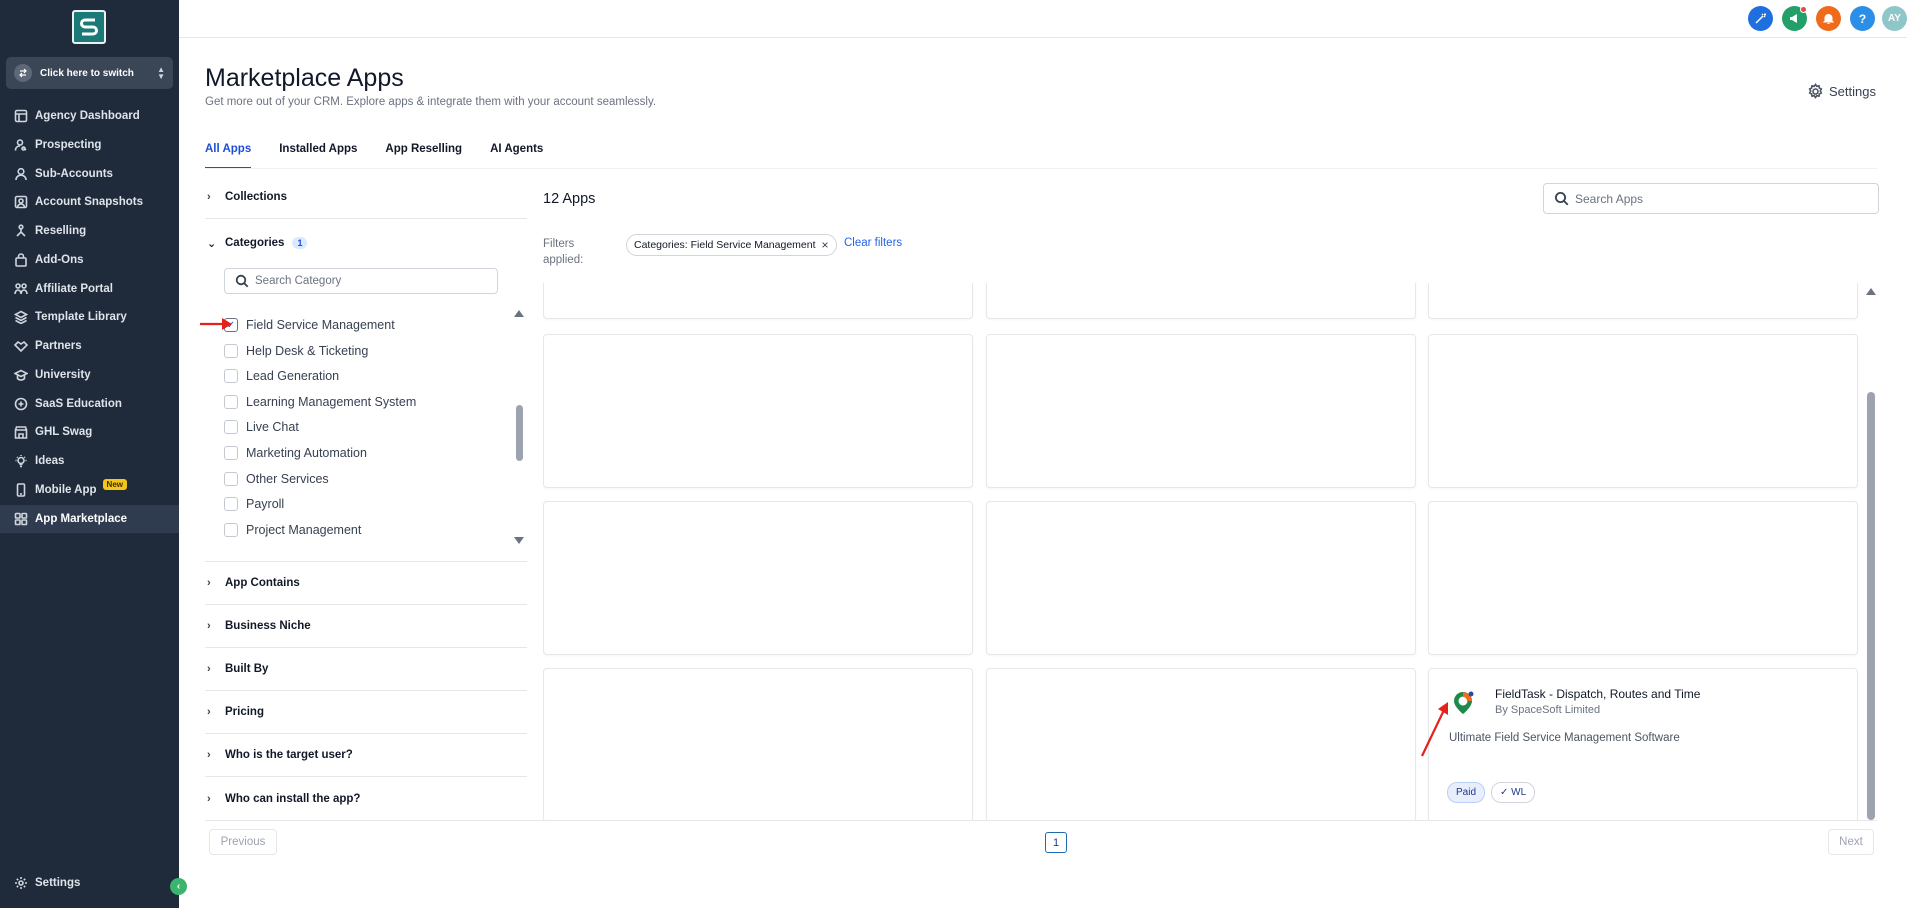 Image resolution: width=1907 pixels, height=908 pixels. I want to click on apps-search-field, so click(1711, 198).